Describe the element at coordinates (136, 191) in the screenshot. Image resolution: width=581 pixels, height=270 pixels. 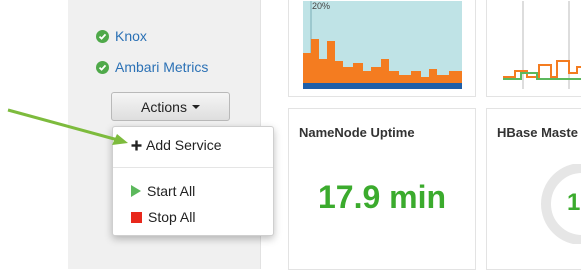
I see `play-icon` at that location.